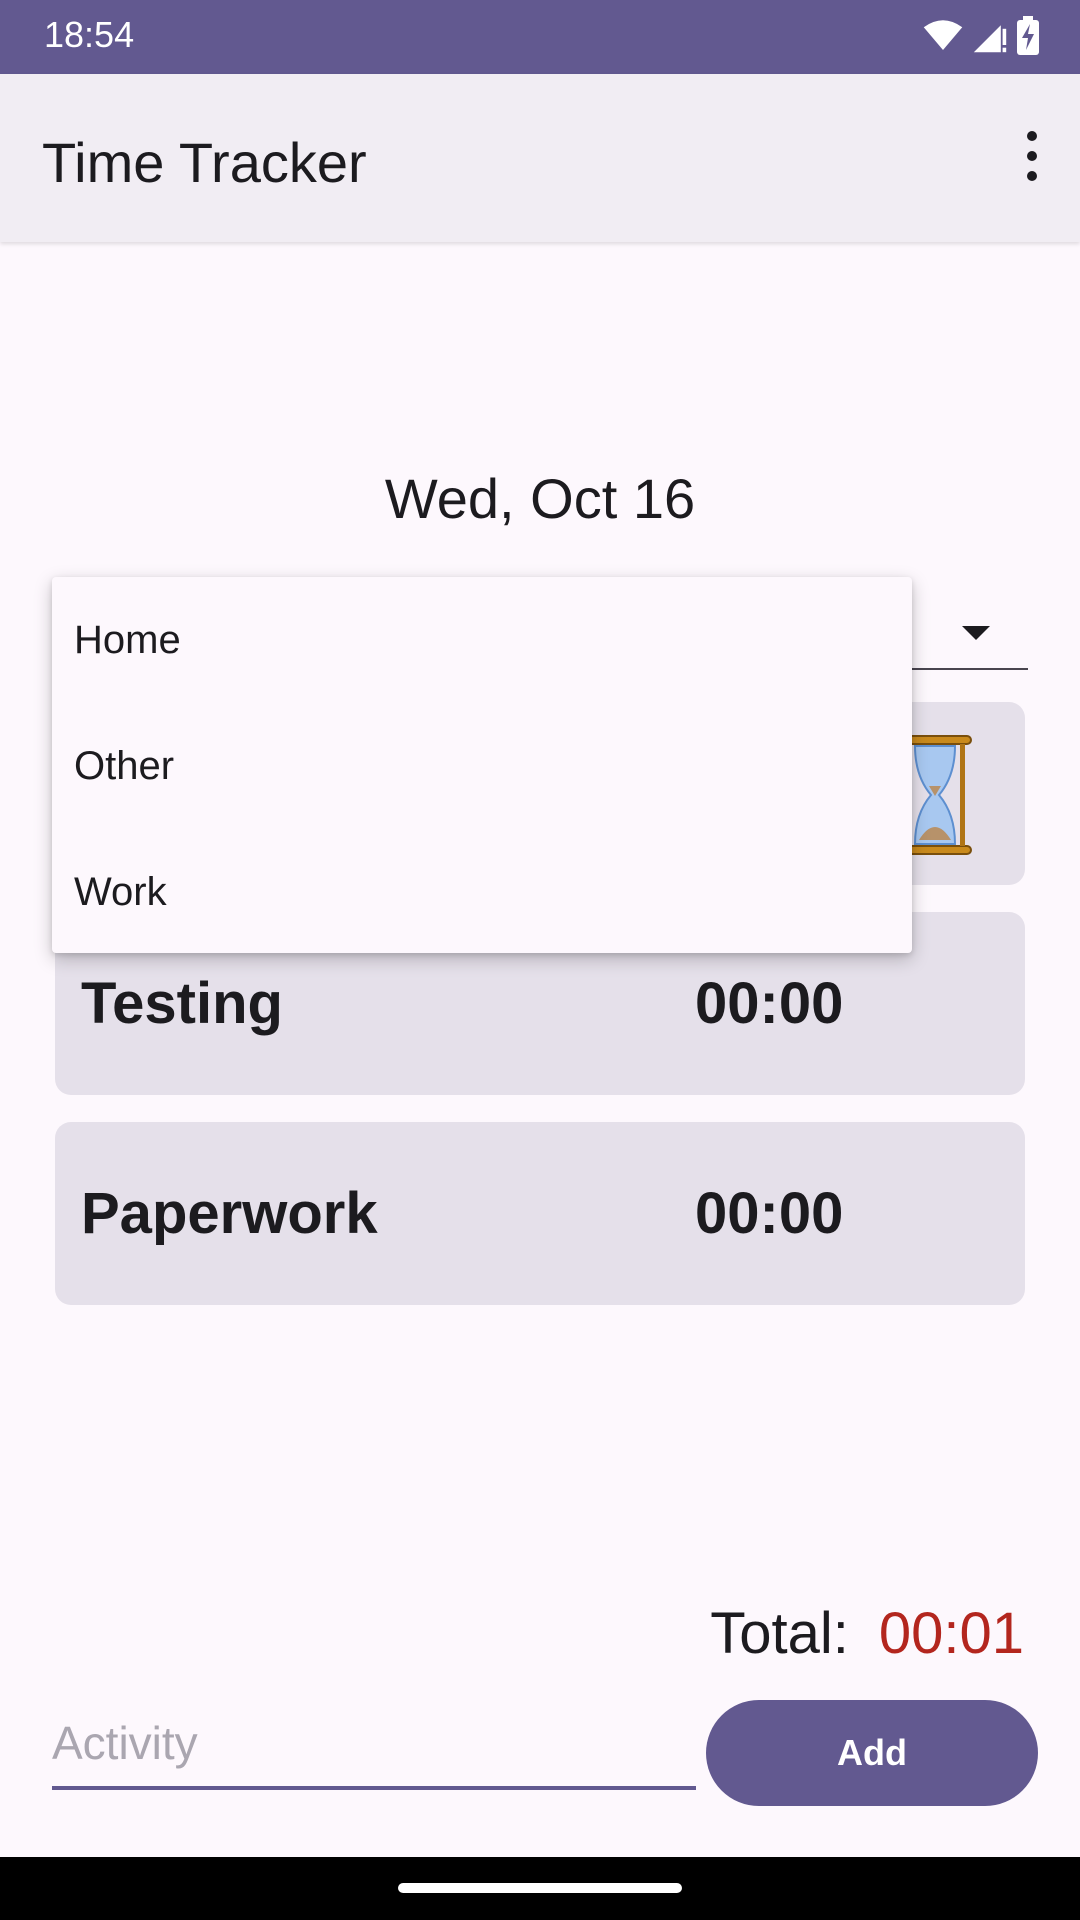  Describe the element at coordinates (540, 158) in the screenshot. I see `app-bar: Time Tracker` at that location.